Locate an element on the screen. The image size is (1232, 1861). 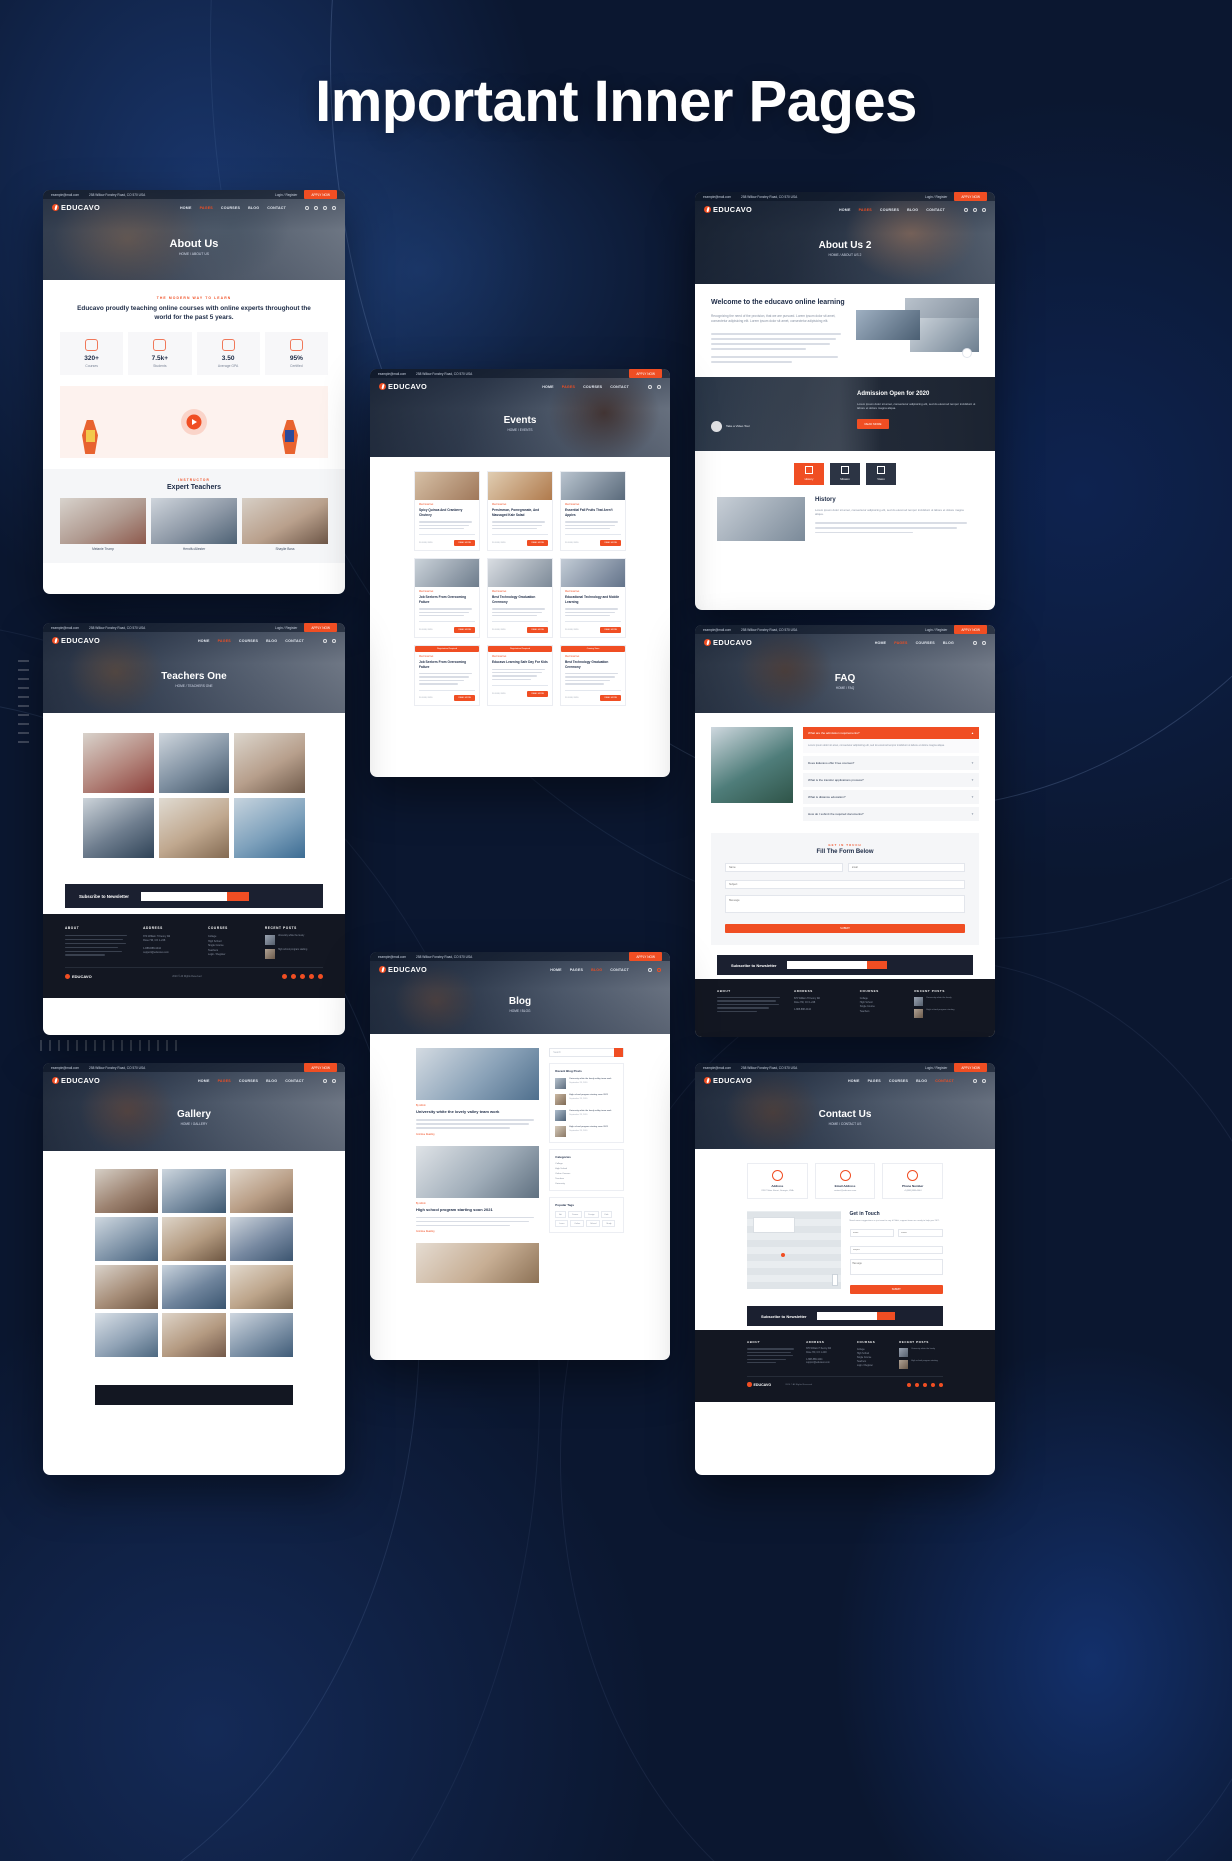
teacher-card: Shaylie Boss is located at coordinates (285, 524).